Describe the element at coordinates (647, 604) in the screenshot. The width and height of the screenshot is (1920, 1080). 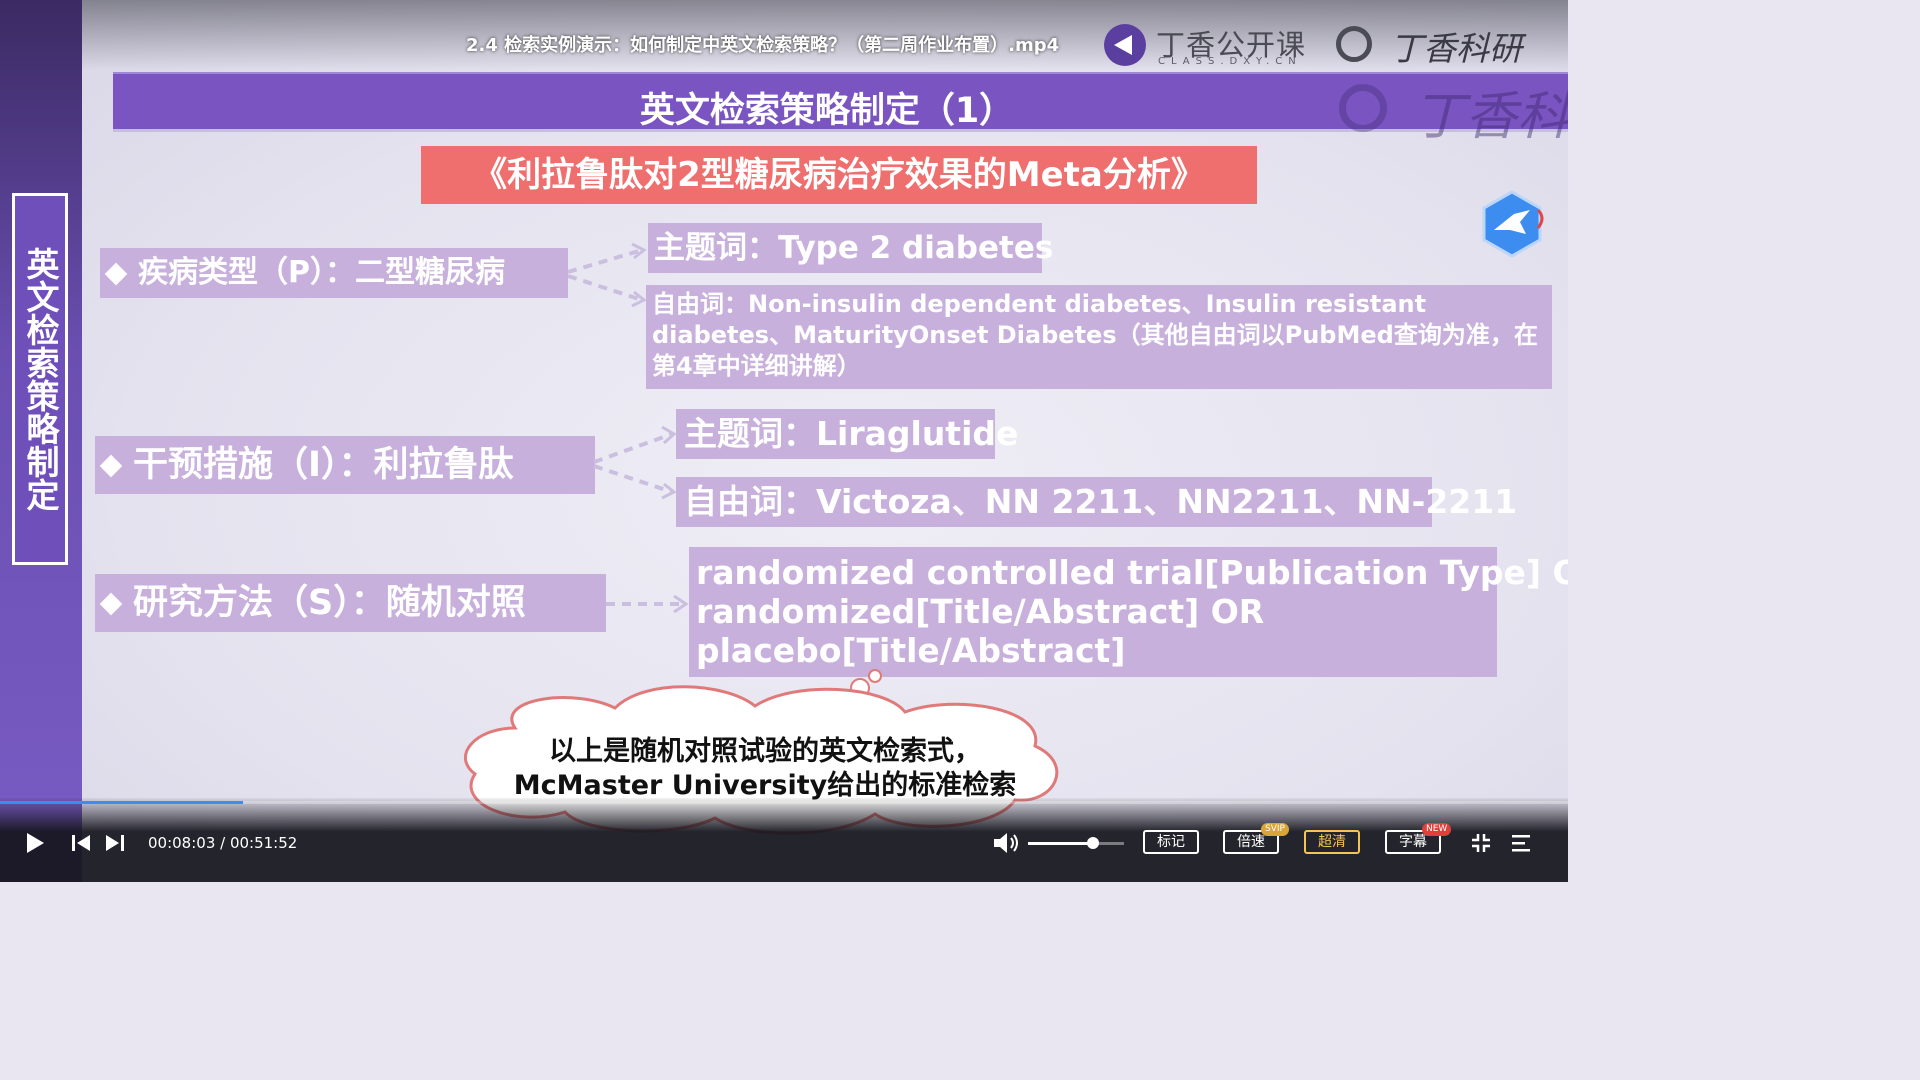
I see `dashed-arrow-icon` at that location.